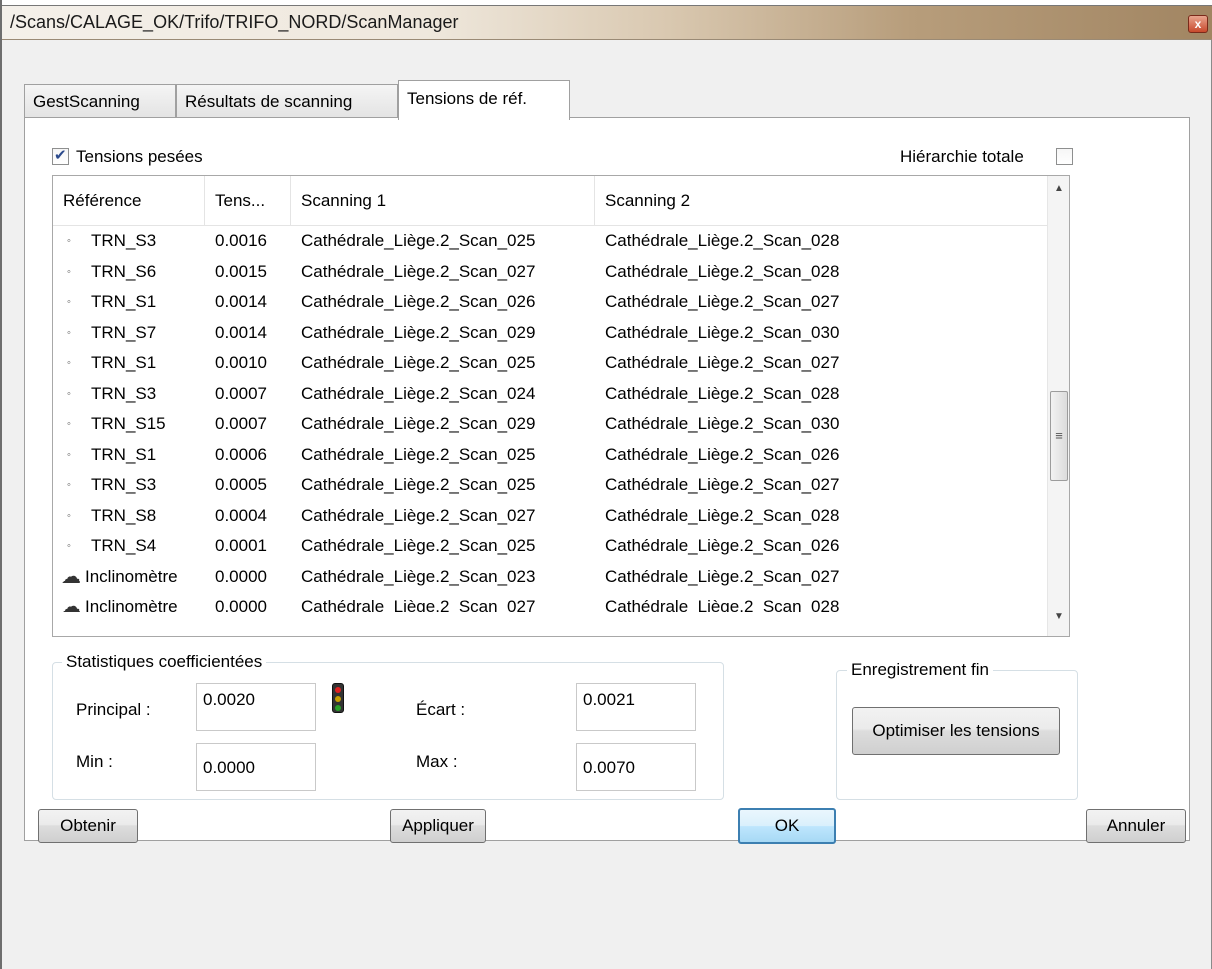 Image resolution: width=1212 pixels, height=969 pixels. Describe the element at coordinates (129, 201) in the screenshot. I see `column-header-reference: Référence` at that location.